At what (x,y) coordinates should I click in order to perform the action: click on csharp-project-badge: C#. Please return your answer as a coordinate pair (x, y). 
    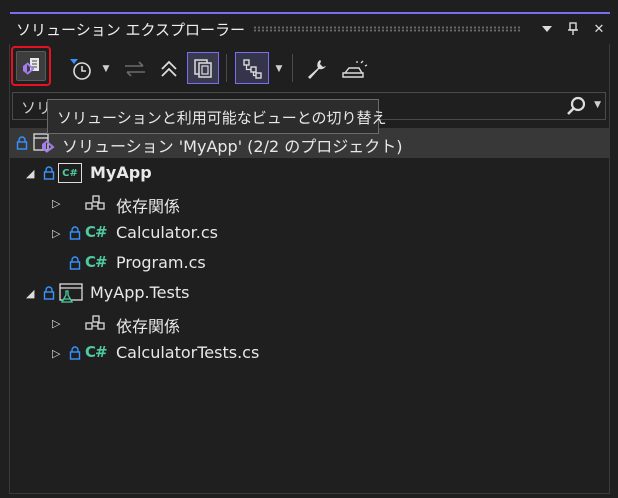
    Looking at the image, I should click on (70, 173).